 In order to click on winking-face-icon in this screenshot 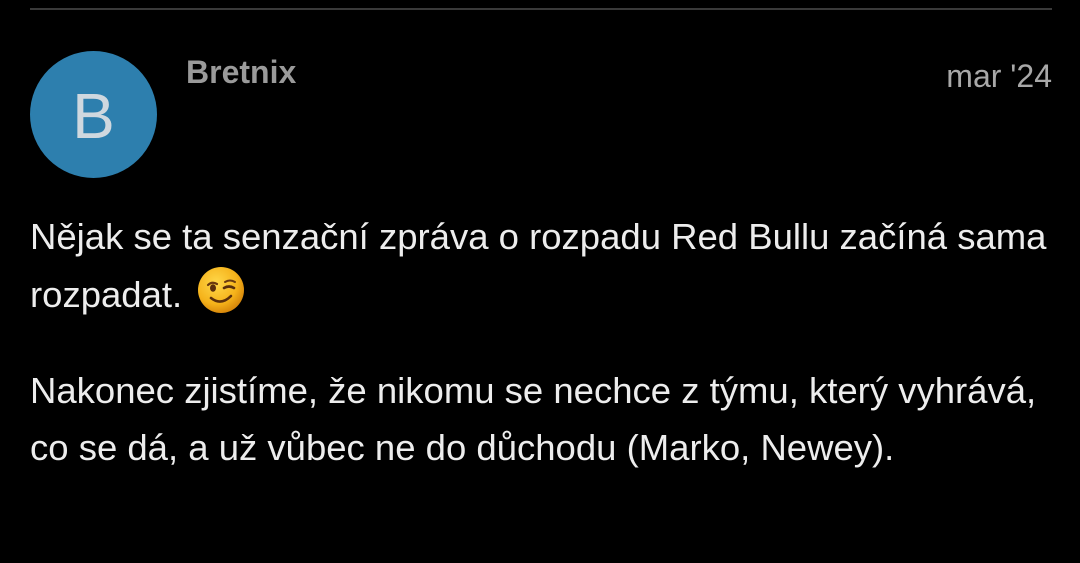, I will do `click(221, 290)`.